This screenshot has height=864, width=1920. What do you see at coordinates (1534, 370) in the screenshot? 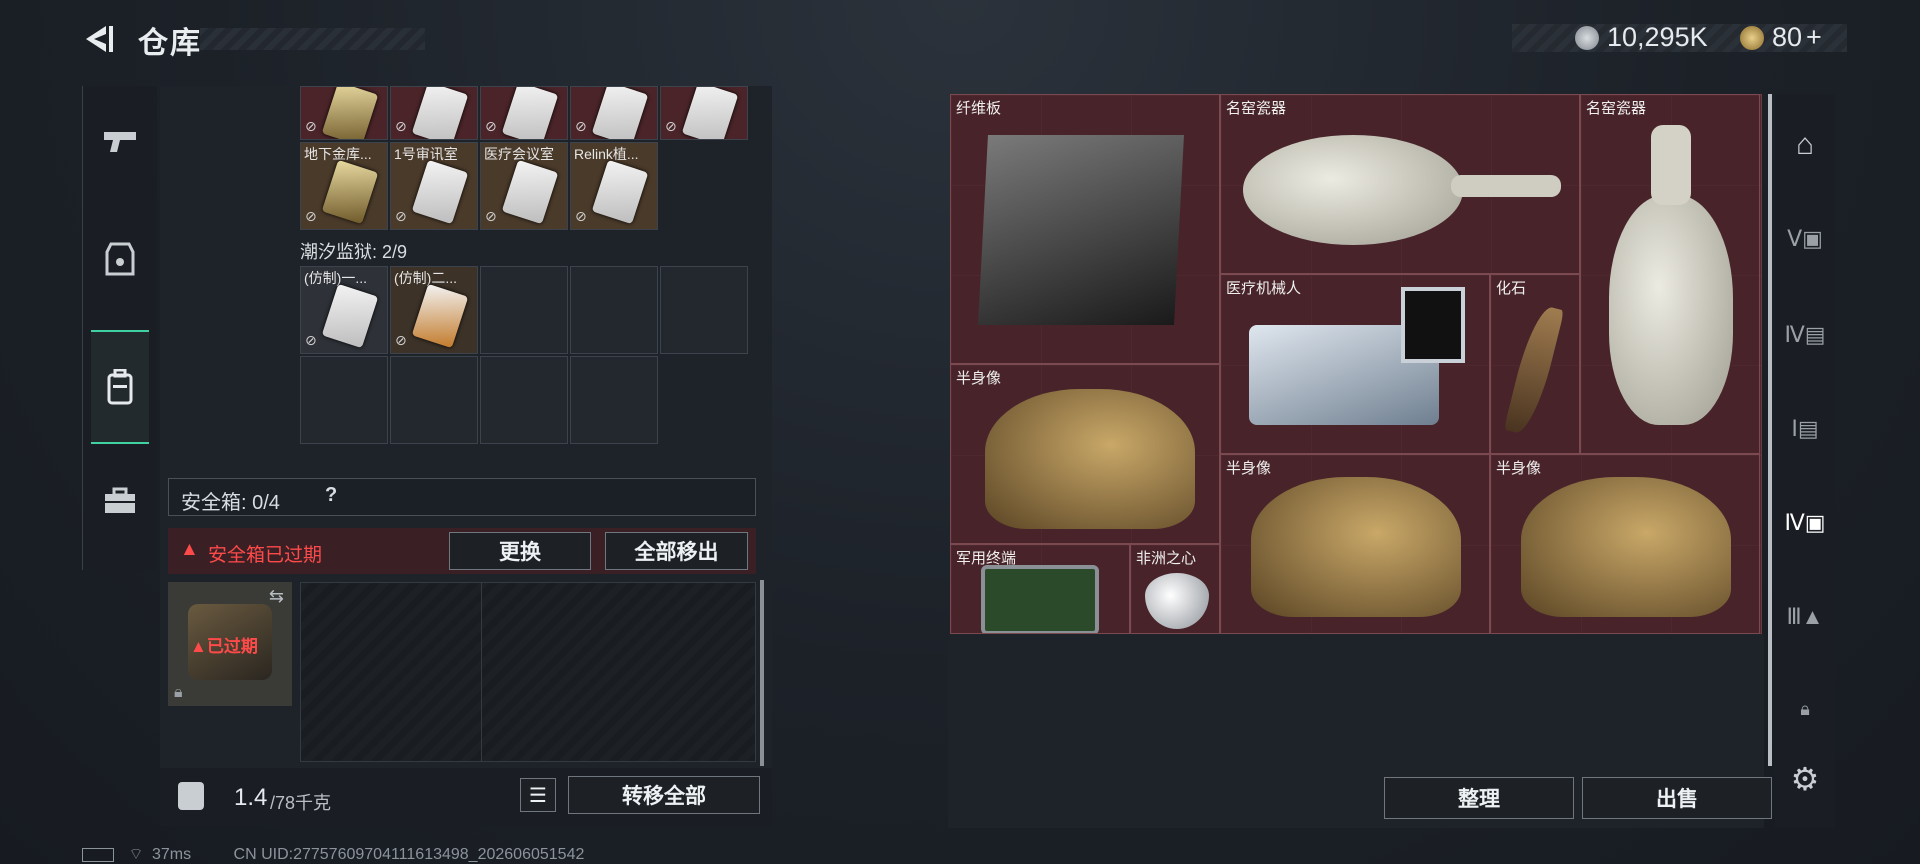
I see `fossil-image` at bounding box center [1534, 370].